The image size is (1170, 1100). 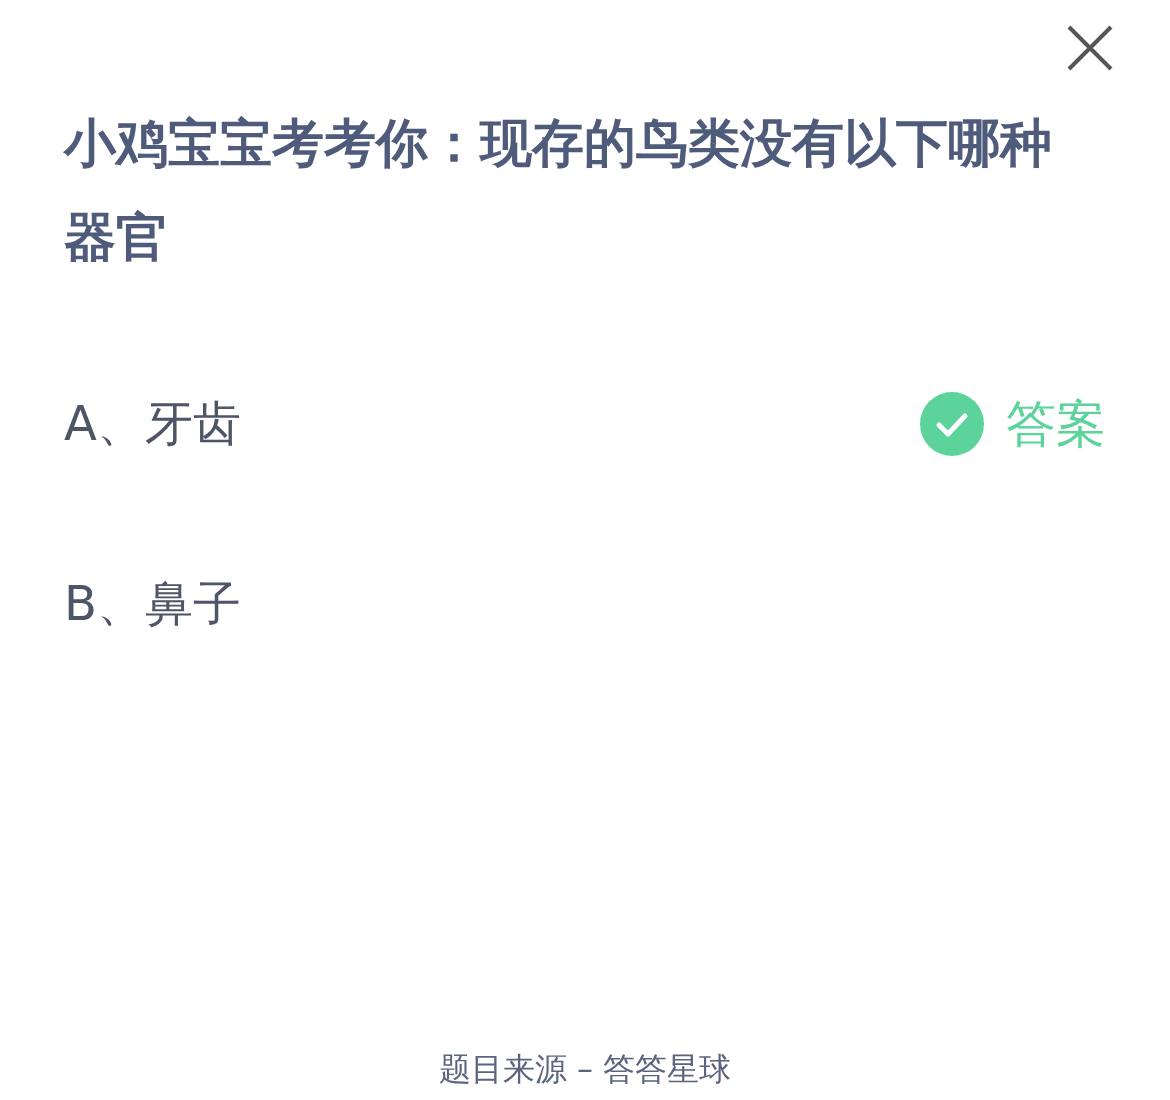 What do you see at coordinates (1056, 424) in the screenshot?
I see `answer-label: 答案` at bounding box center [1056, 424].